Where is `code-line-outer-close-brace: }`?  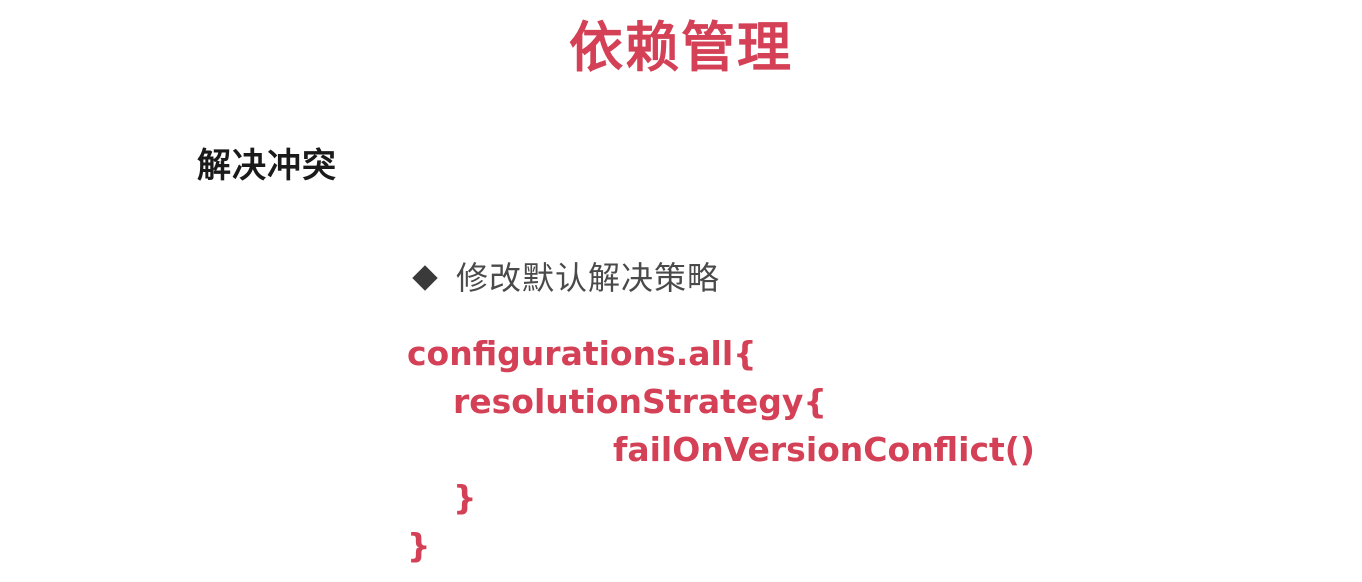
code-line-outer-close-brace: } is located at coordinates (419, 545).